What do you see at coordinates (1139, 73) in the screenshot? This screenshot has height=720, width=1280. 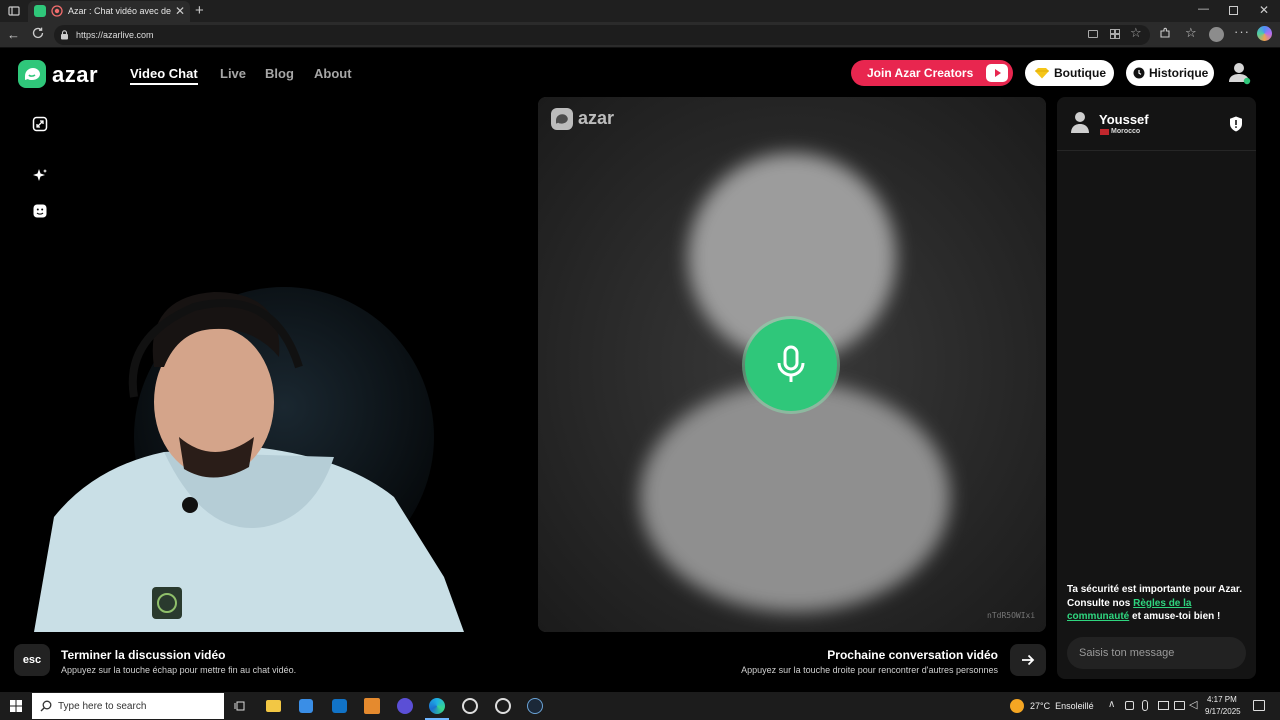 I see `clock-icon` at bounding box center [1139, 73].